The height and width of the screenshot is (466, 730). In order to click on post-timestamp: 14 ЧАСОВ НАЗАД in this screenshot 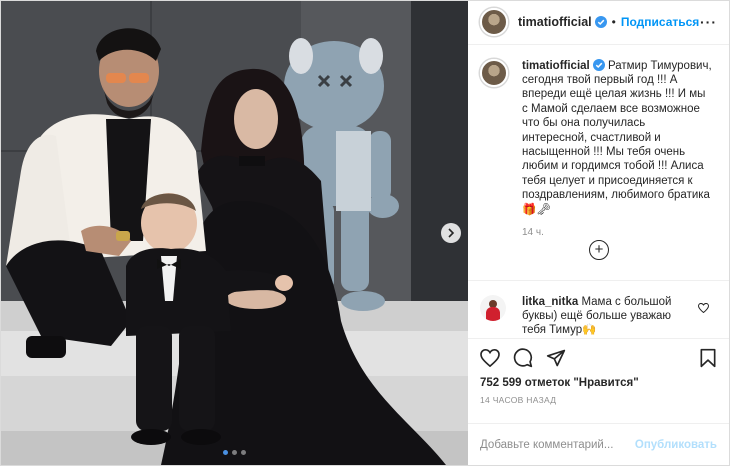, I will do `click(518, 400)`.